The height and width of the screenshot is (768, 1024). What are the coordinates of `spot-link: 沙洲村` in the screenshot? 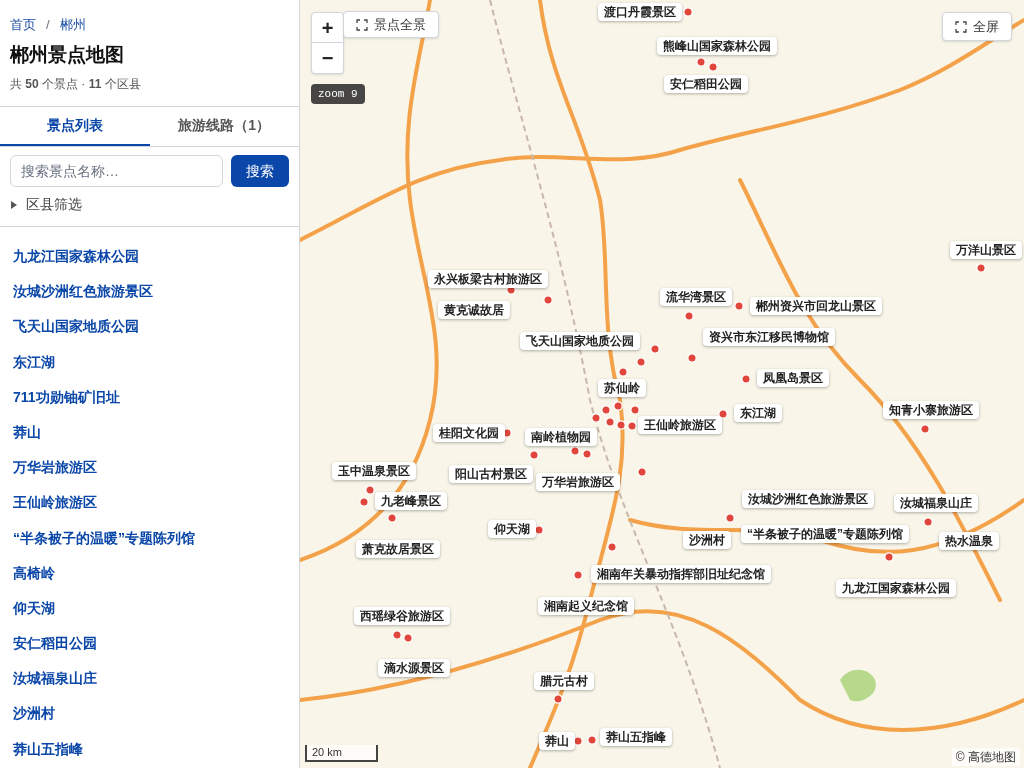 It's located at (149, 714).